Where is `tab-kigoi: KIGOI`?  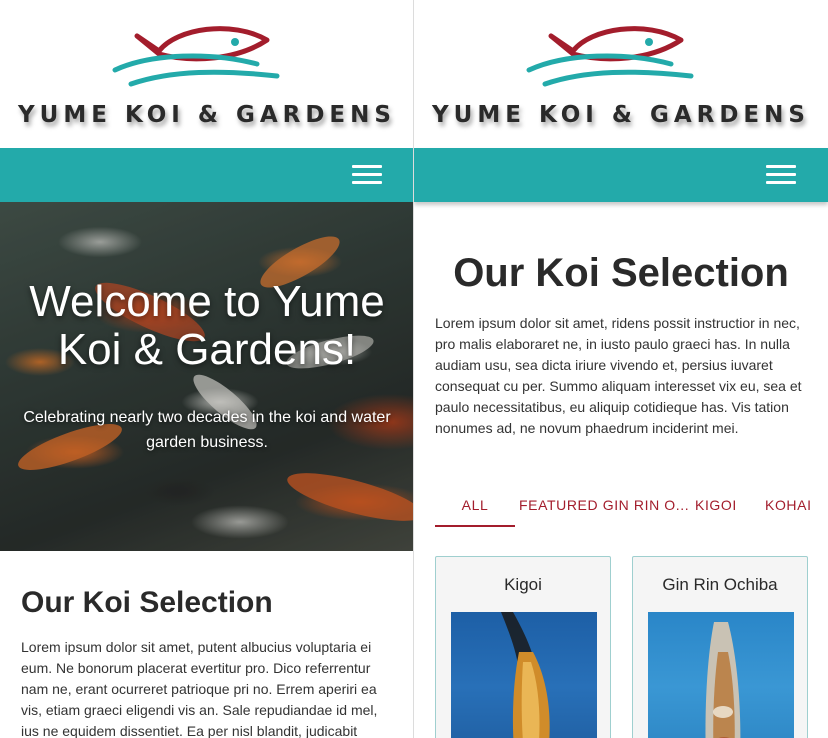
tab-kigoi: KIGOI is located at coordinates (720, 505).